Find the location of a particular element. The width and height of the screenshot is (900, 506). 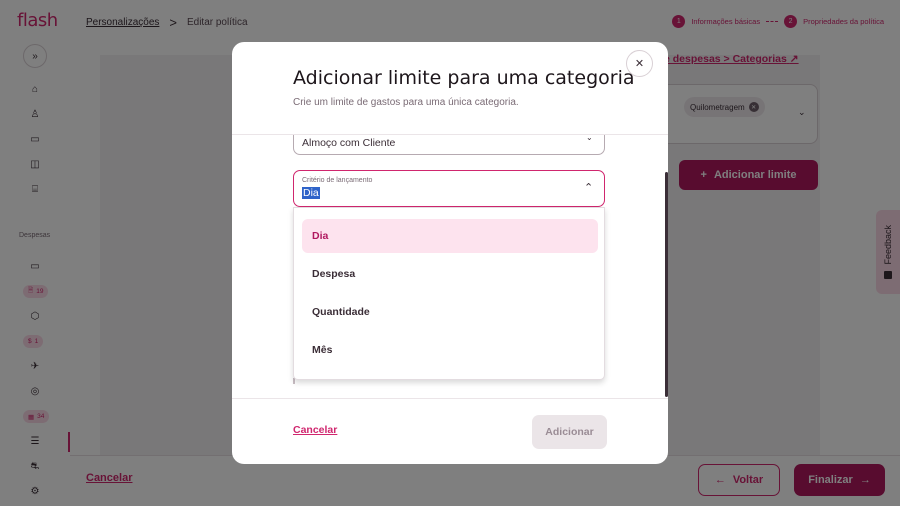

modal-scrollbar is located at coordinates (666, 284).